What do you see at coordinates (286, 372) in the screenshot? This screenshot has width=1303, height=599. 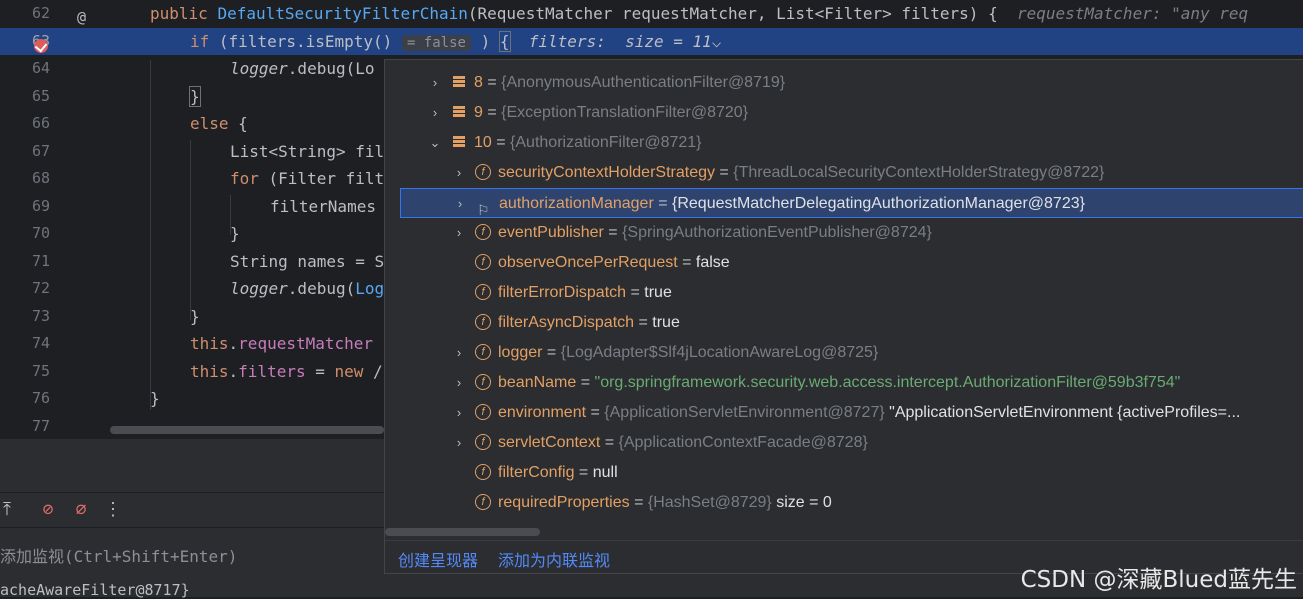 I see `code-text: this.filters = new /` at bounding box center [286, 372].